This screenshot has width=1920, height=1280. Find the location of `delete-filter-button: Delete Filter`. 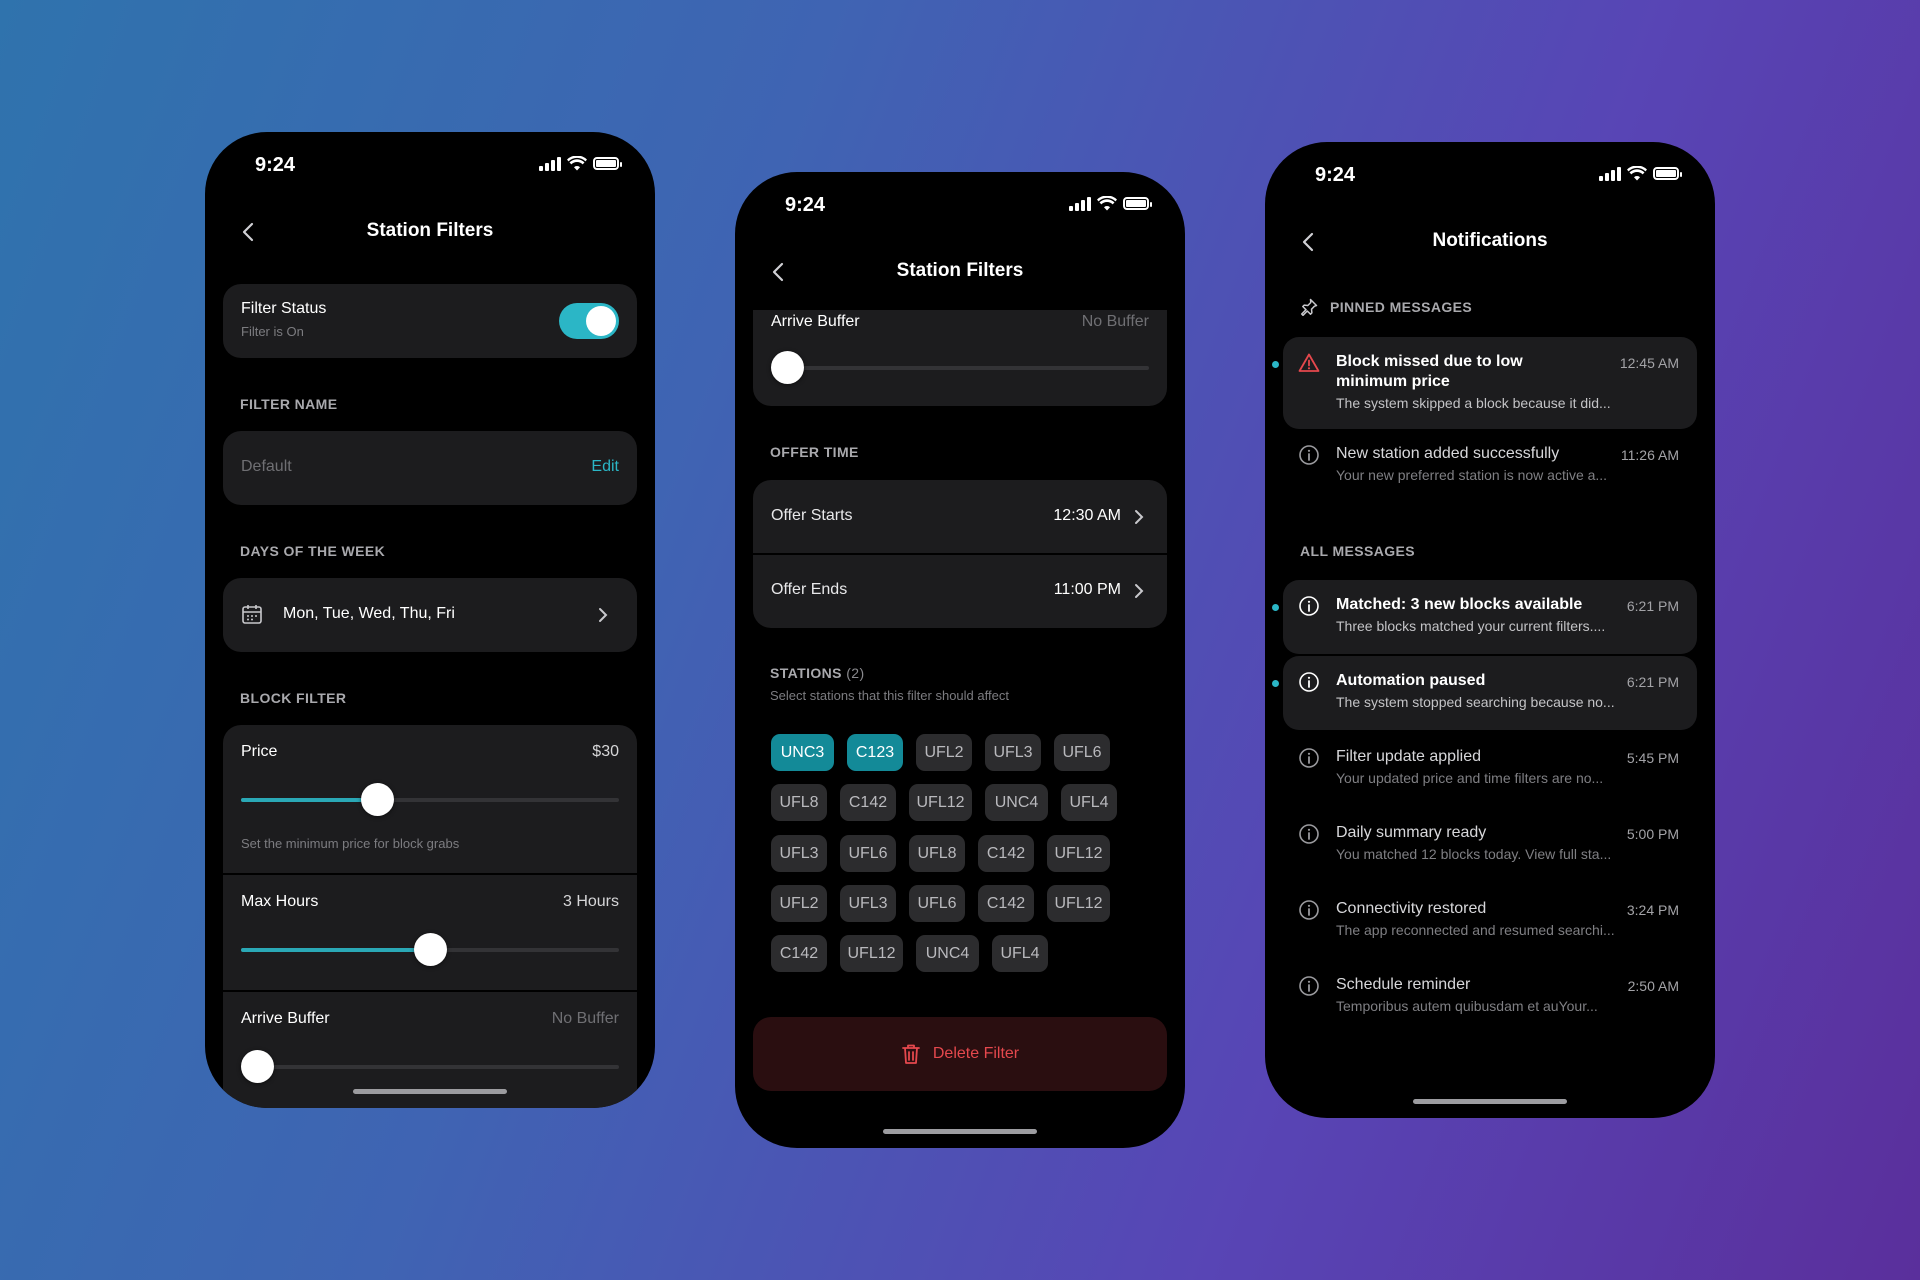

delete-filter-button: Delete Filter is located at coordinates (960, 1054).